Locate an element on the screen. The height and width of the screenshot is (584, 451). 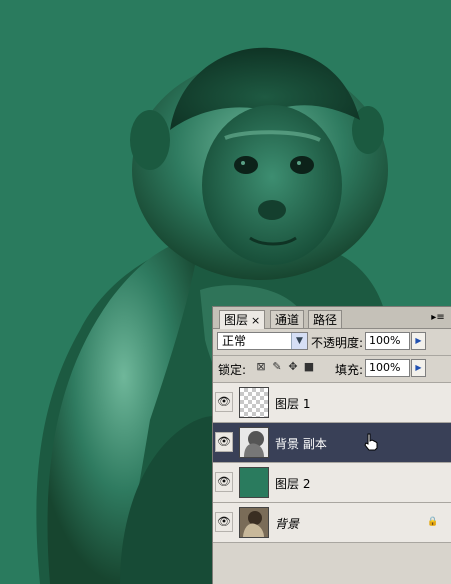
tab-channels-label: 通道 is located at coordinates (287, 320).